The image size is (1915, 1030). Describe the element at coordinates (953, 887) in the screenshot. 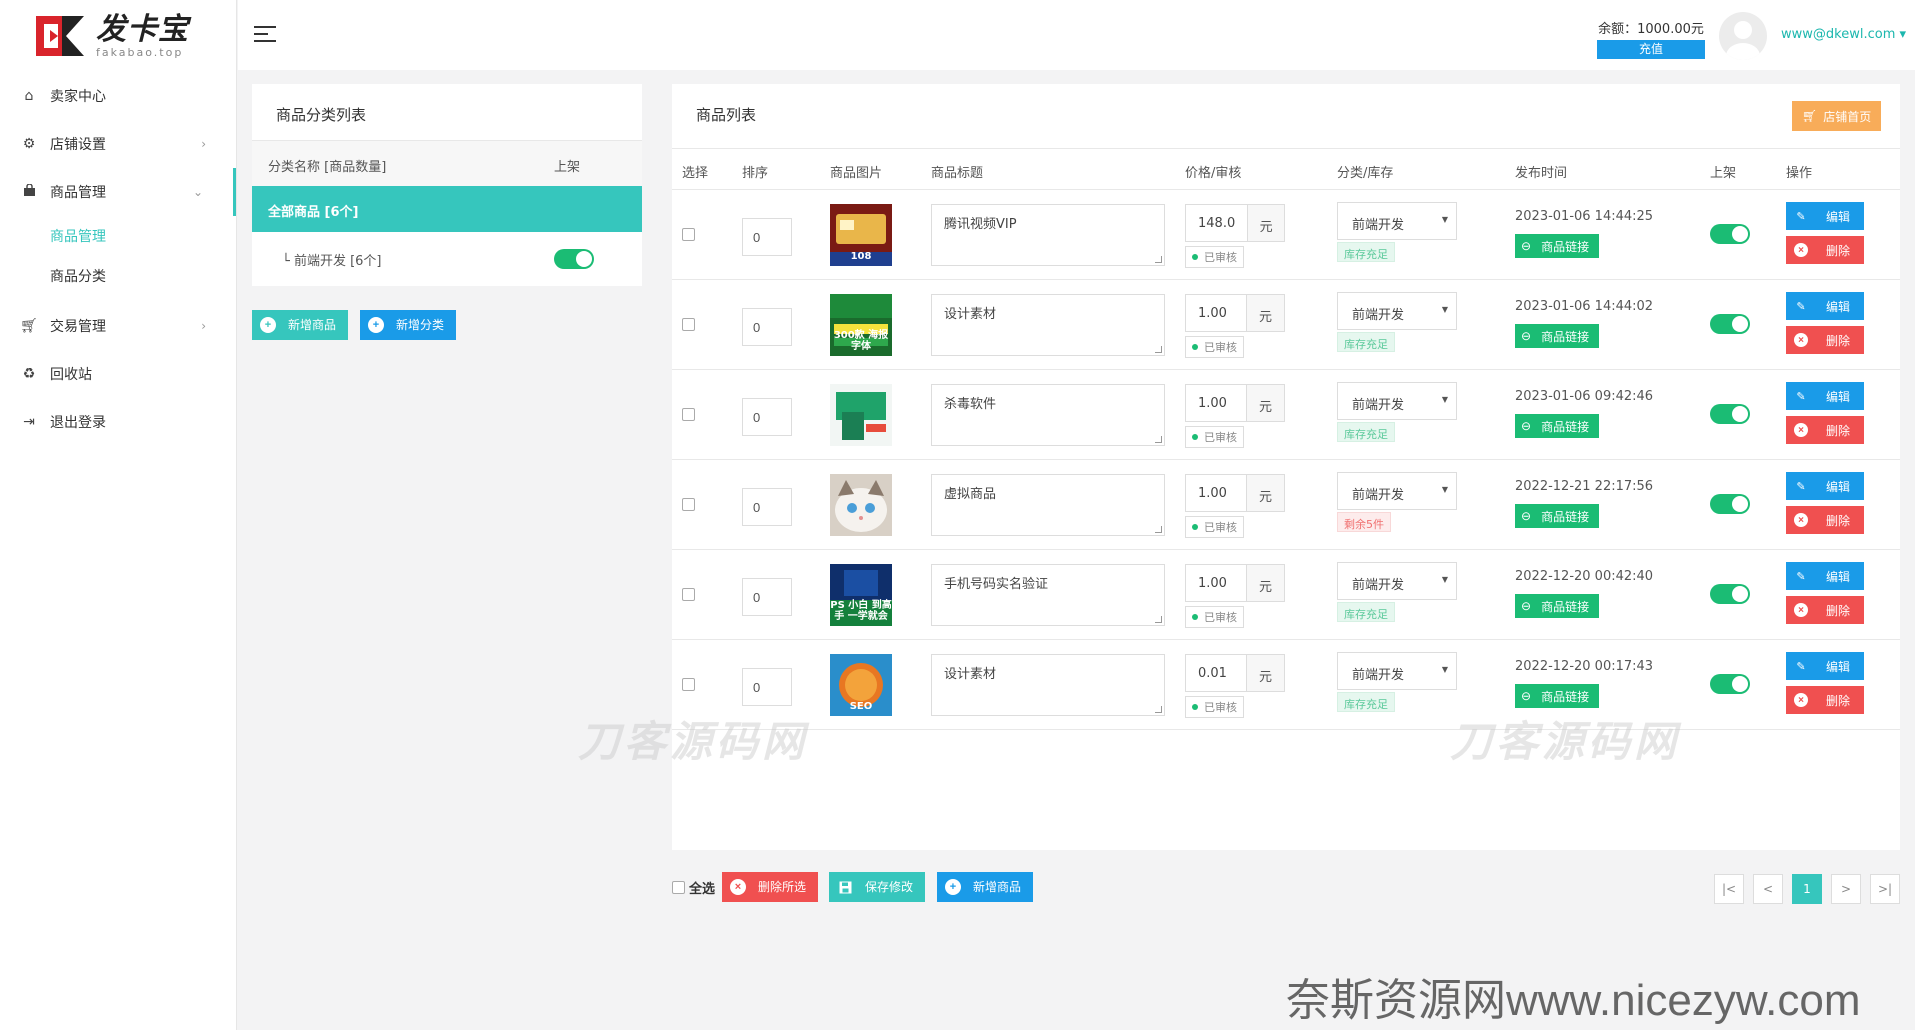

I see `plus-circle-icon: +` at that location.